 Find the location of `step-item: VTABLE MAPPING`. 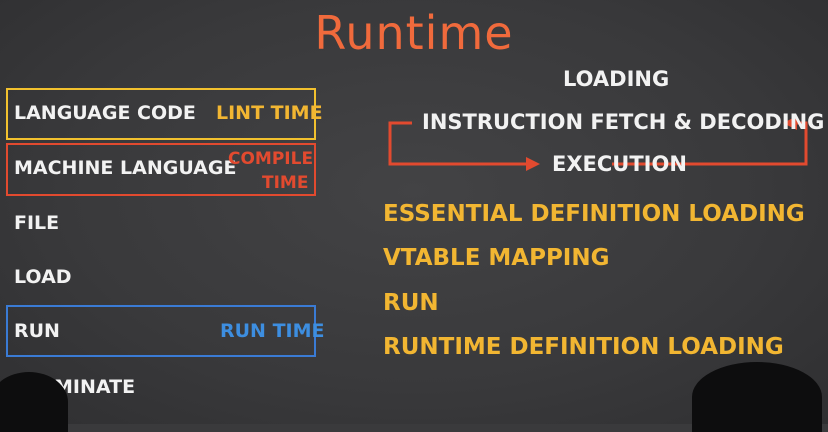

step-item: VTABLE MAPPING is located at coordinates (496, 258).